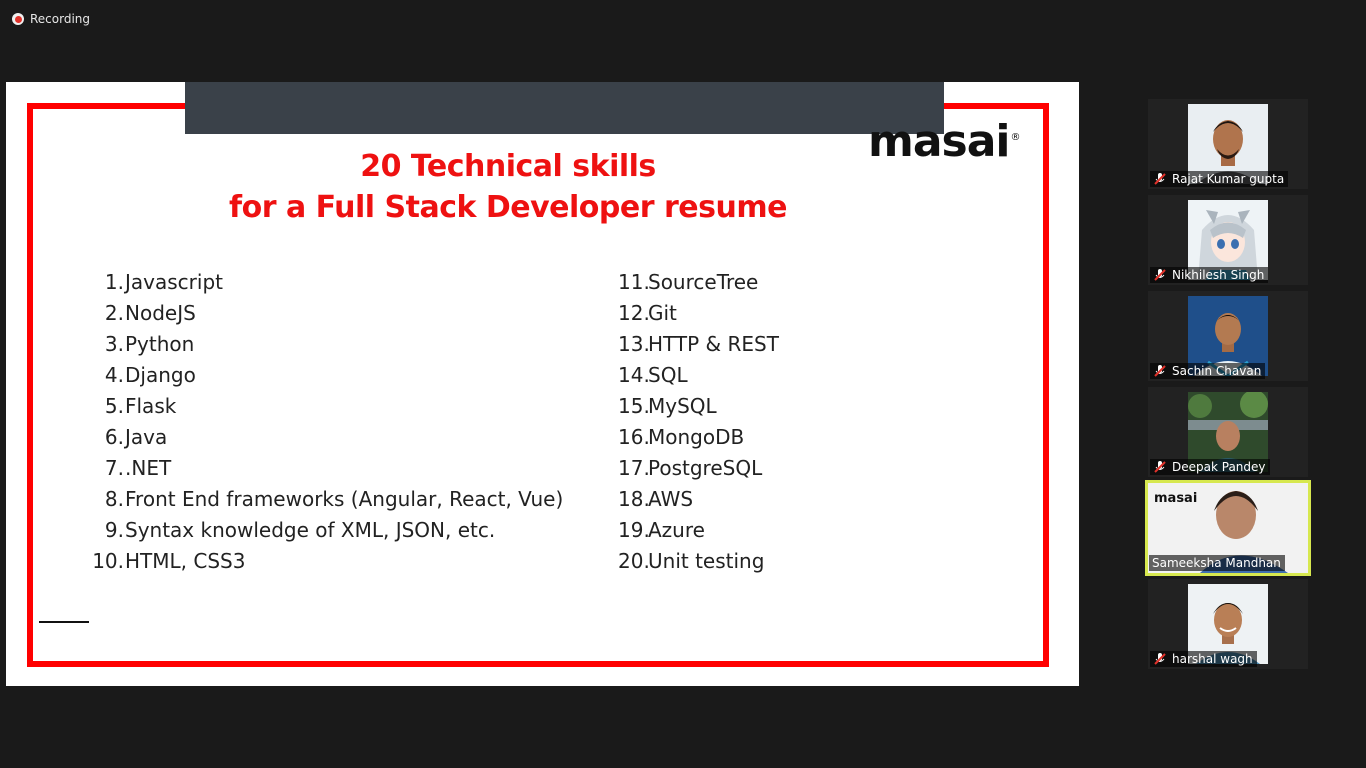 The image size is (1366, 768). I want to click on list-item: 12. Git, so click(647, 313).